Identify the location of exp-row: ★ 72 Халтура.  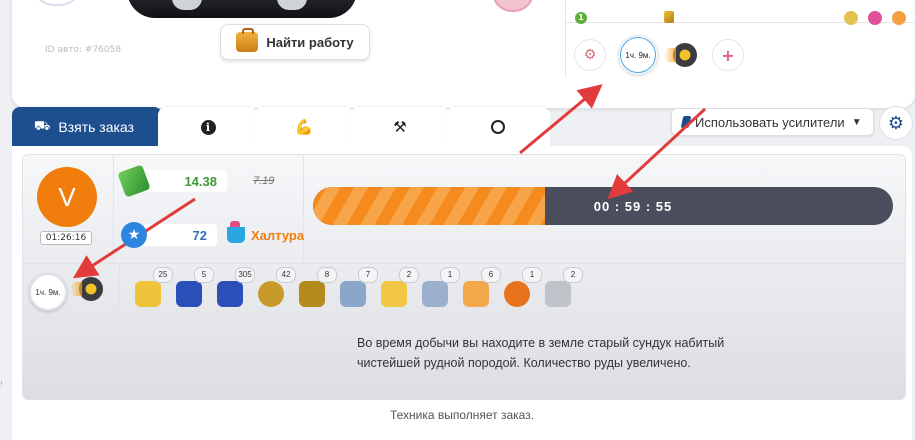
(212, 235).